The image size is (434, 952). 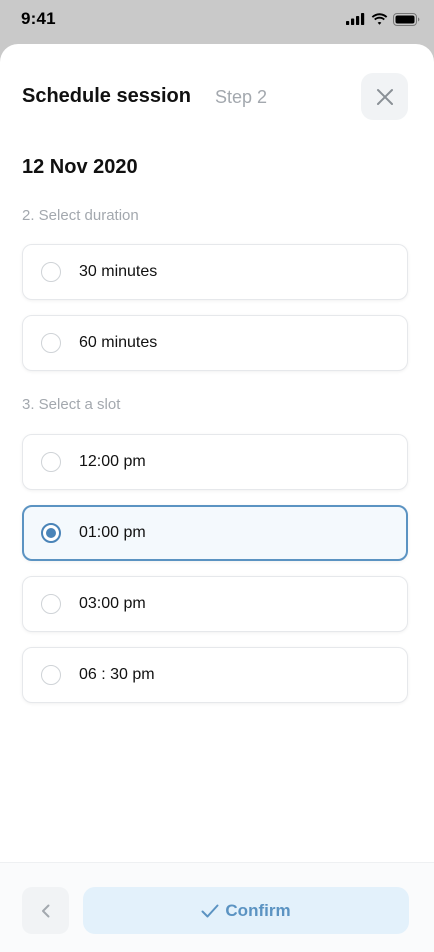 I want to click on sheet-title: Schedule session, so click(x=106, y=96).